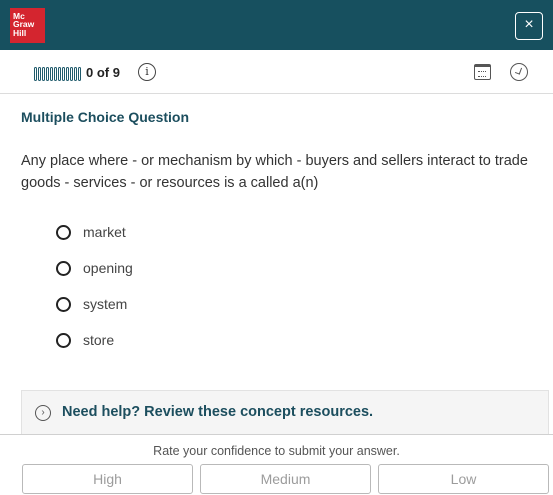 The width and height of the screenshot is (553, 495). I want to click on choice-label: market, so click(104, 232).